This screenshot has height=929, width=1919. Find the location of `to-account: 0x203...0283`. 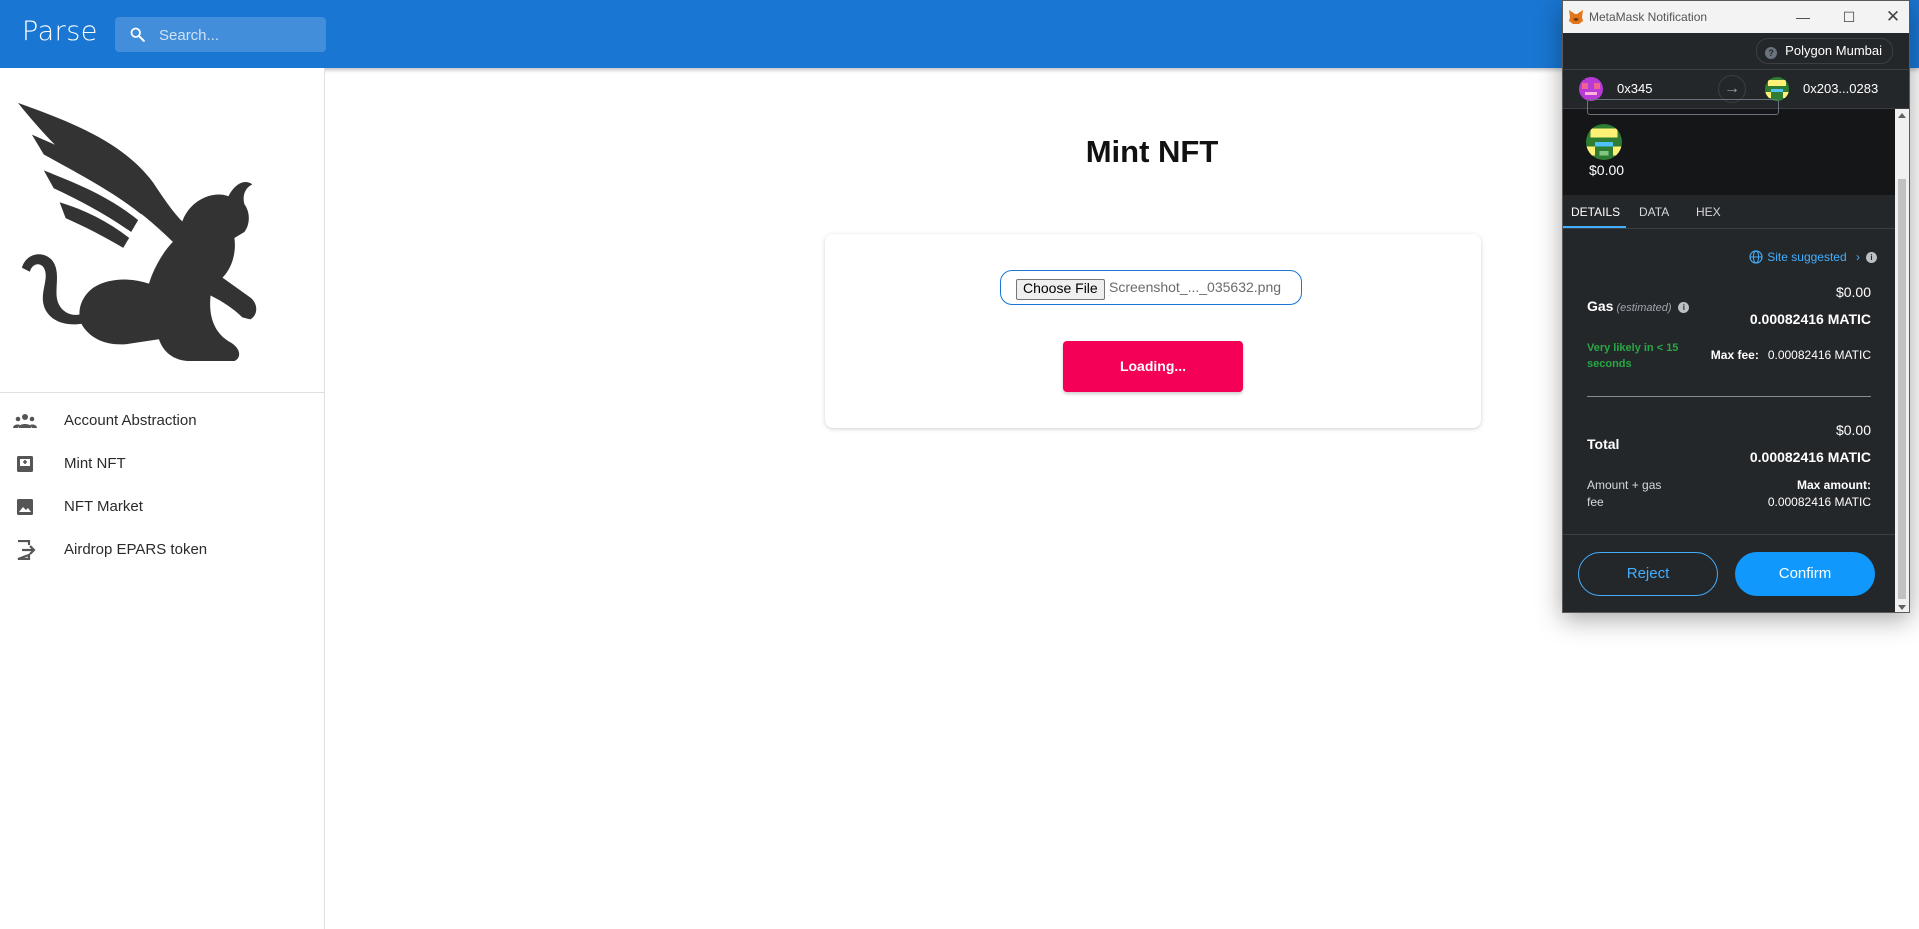

to-account: 0x203...0283 is located at coordinates (1841, 88).